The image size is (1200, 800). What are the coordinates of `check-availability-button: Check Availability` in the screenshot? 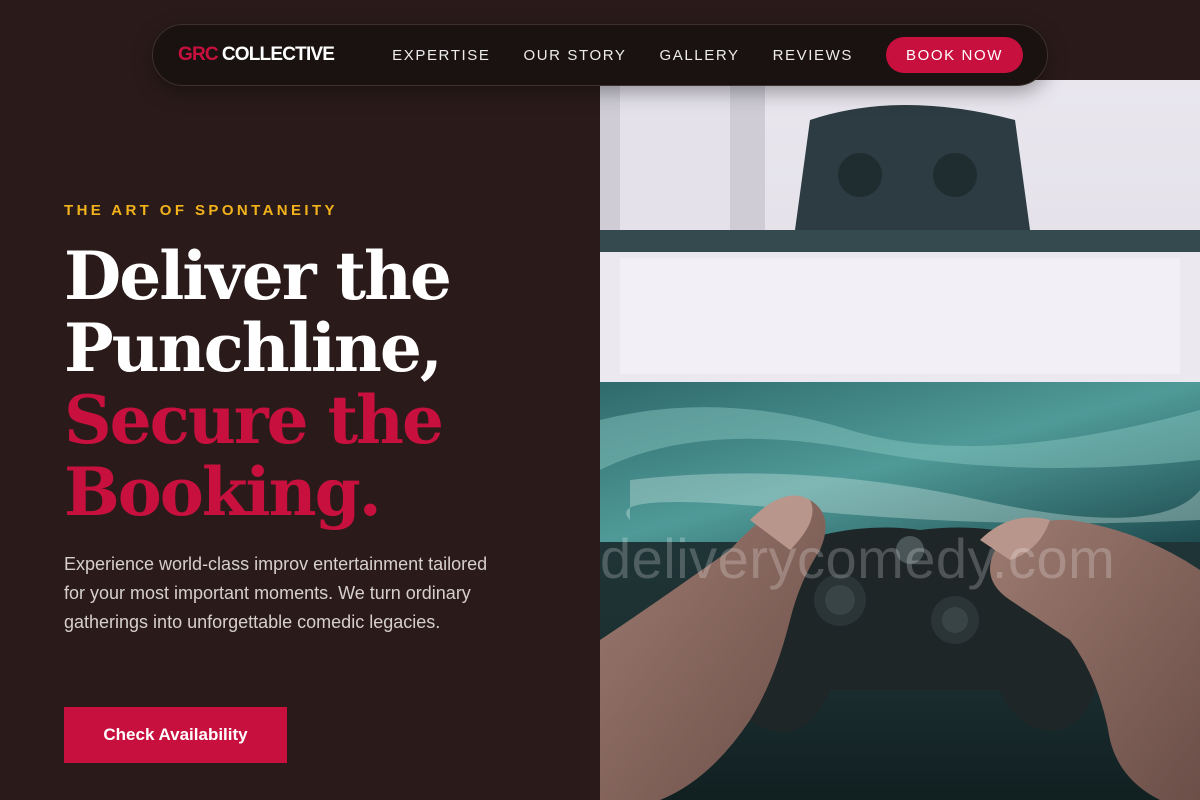 It's located at (175, 735).